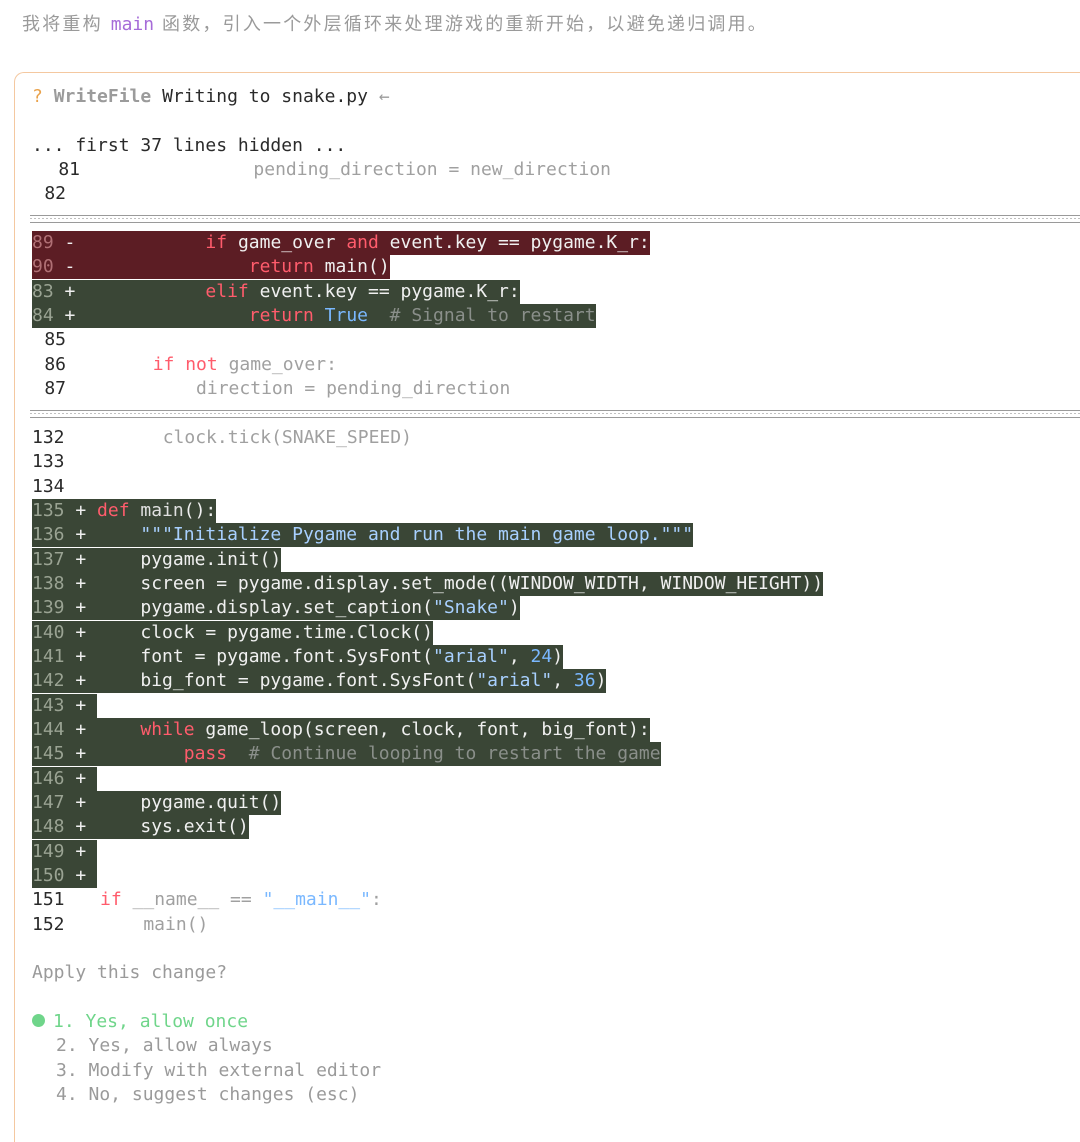 Image resolution: width=1080 pixels, height=1142 pixels. I want to click on added-line: 147 + pygame.quit(), so click(157, 803).